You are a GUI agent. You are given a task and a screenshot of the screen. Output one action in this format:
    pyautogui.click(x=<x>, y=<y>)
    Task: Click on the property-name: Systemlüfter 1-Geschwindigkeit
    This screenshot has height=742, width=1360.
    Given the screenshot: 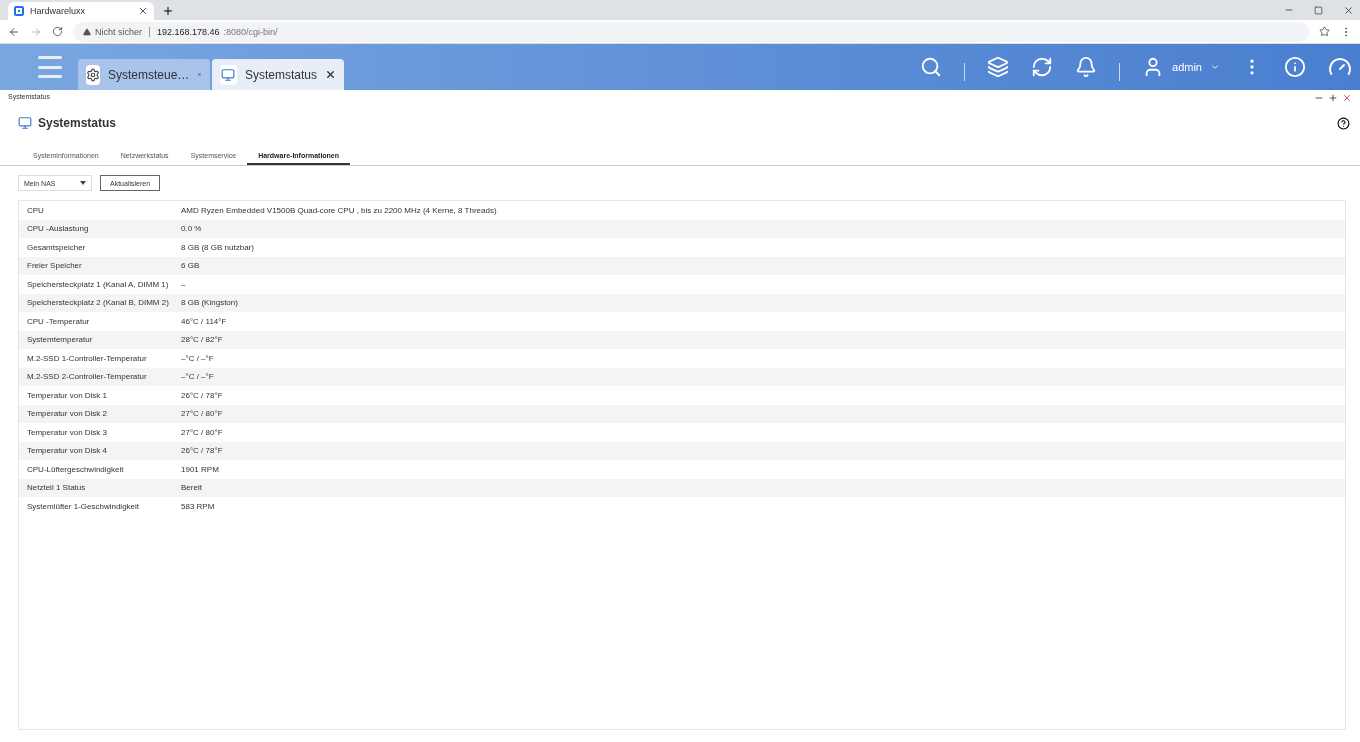 What is the action you would take?
    pyautogui.click(x=83, y=506)
    